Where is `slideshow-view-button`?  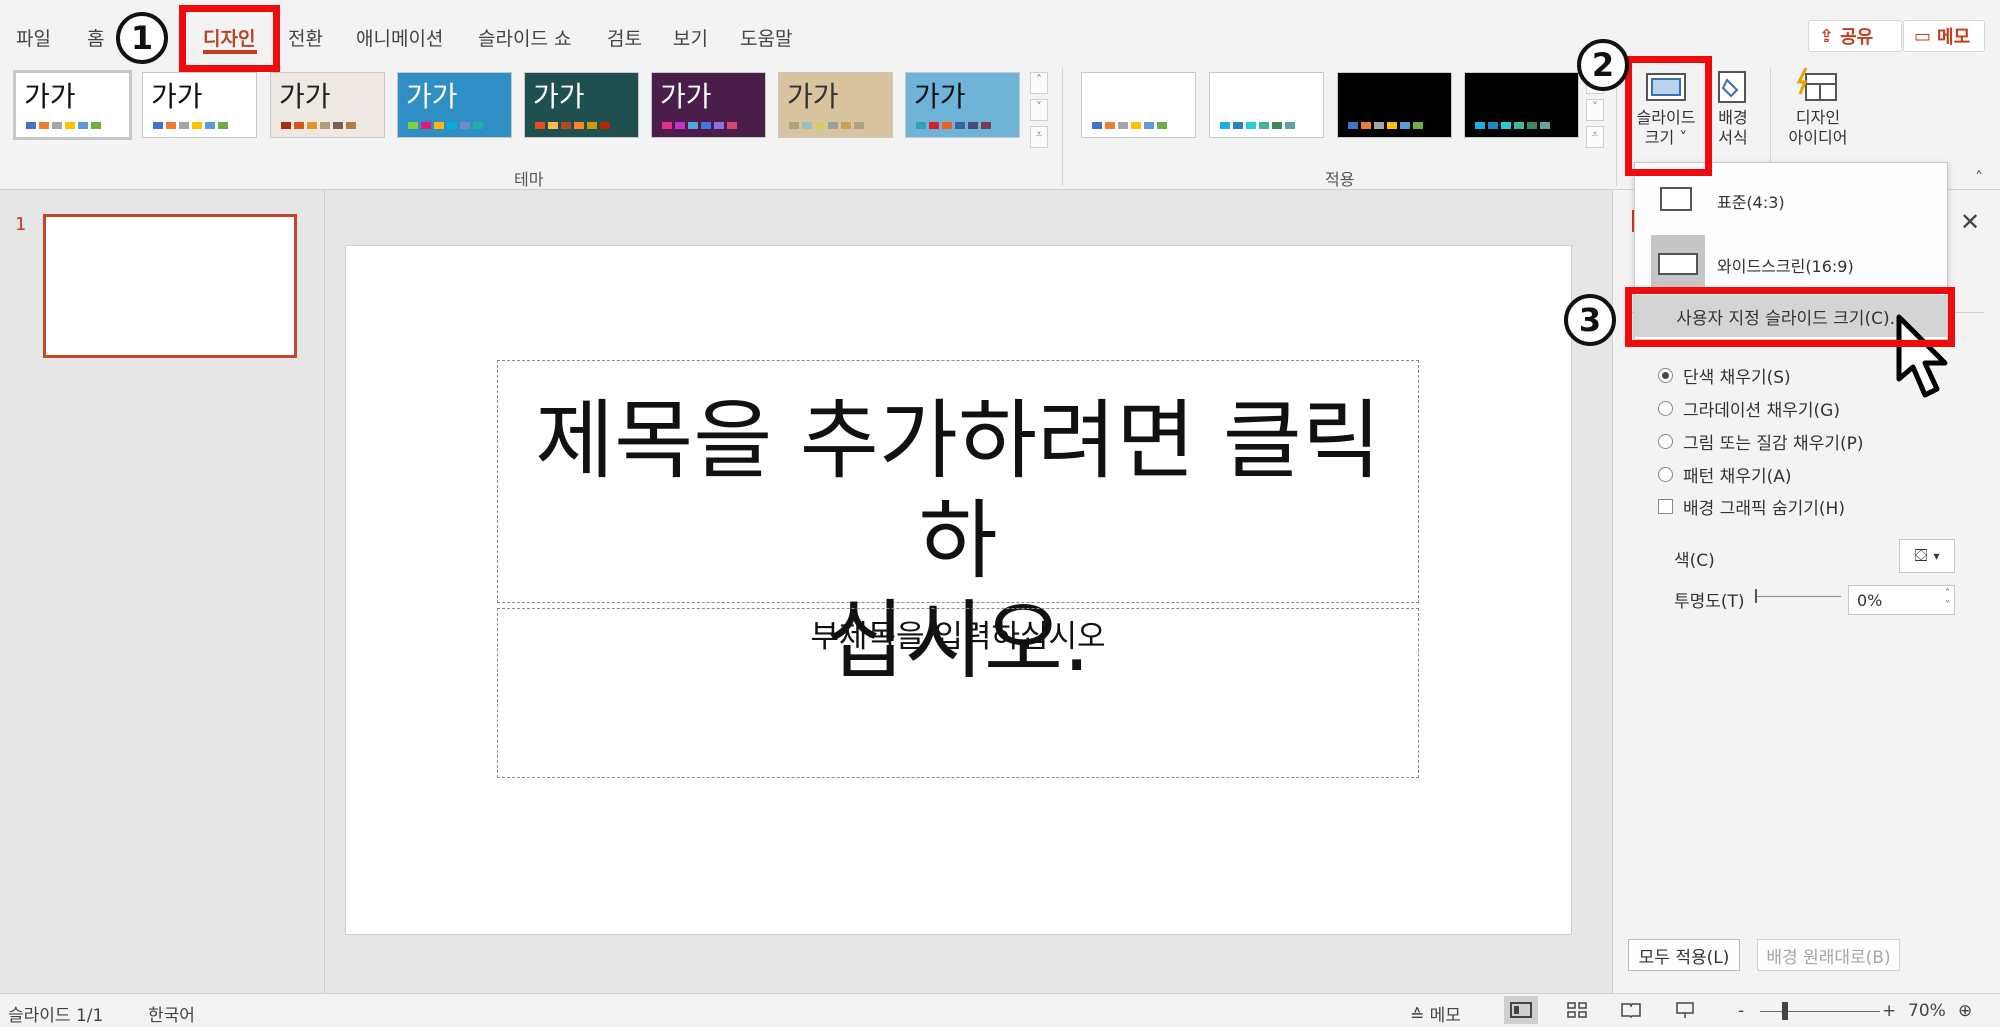
slideshow-view-button is located at coordinates (1685, 1010).